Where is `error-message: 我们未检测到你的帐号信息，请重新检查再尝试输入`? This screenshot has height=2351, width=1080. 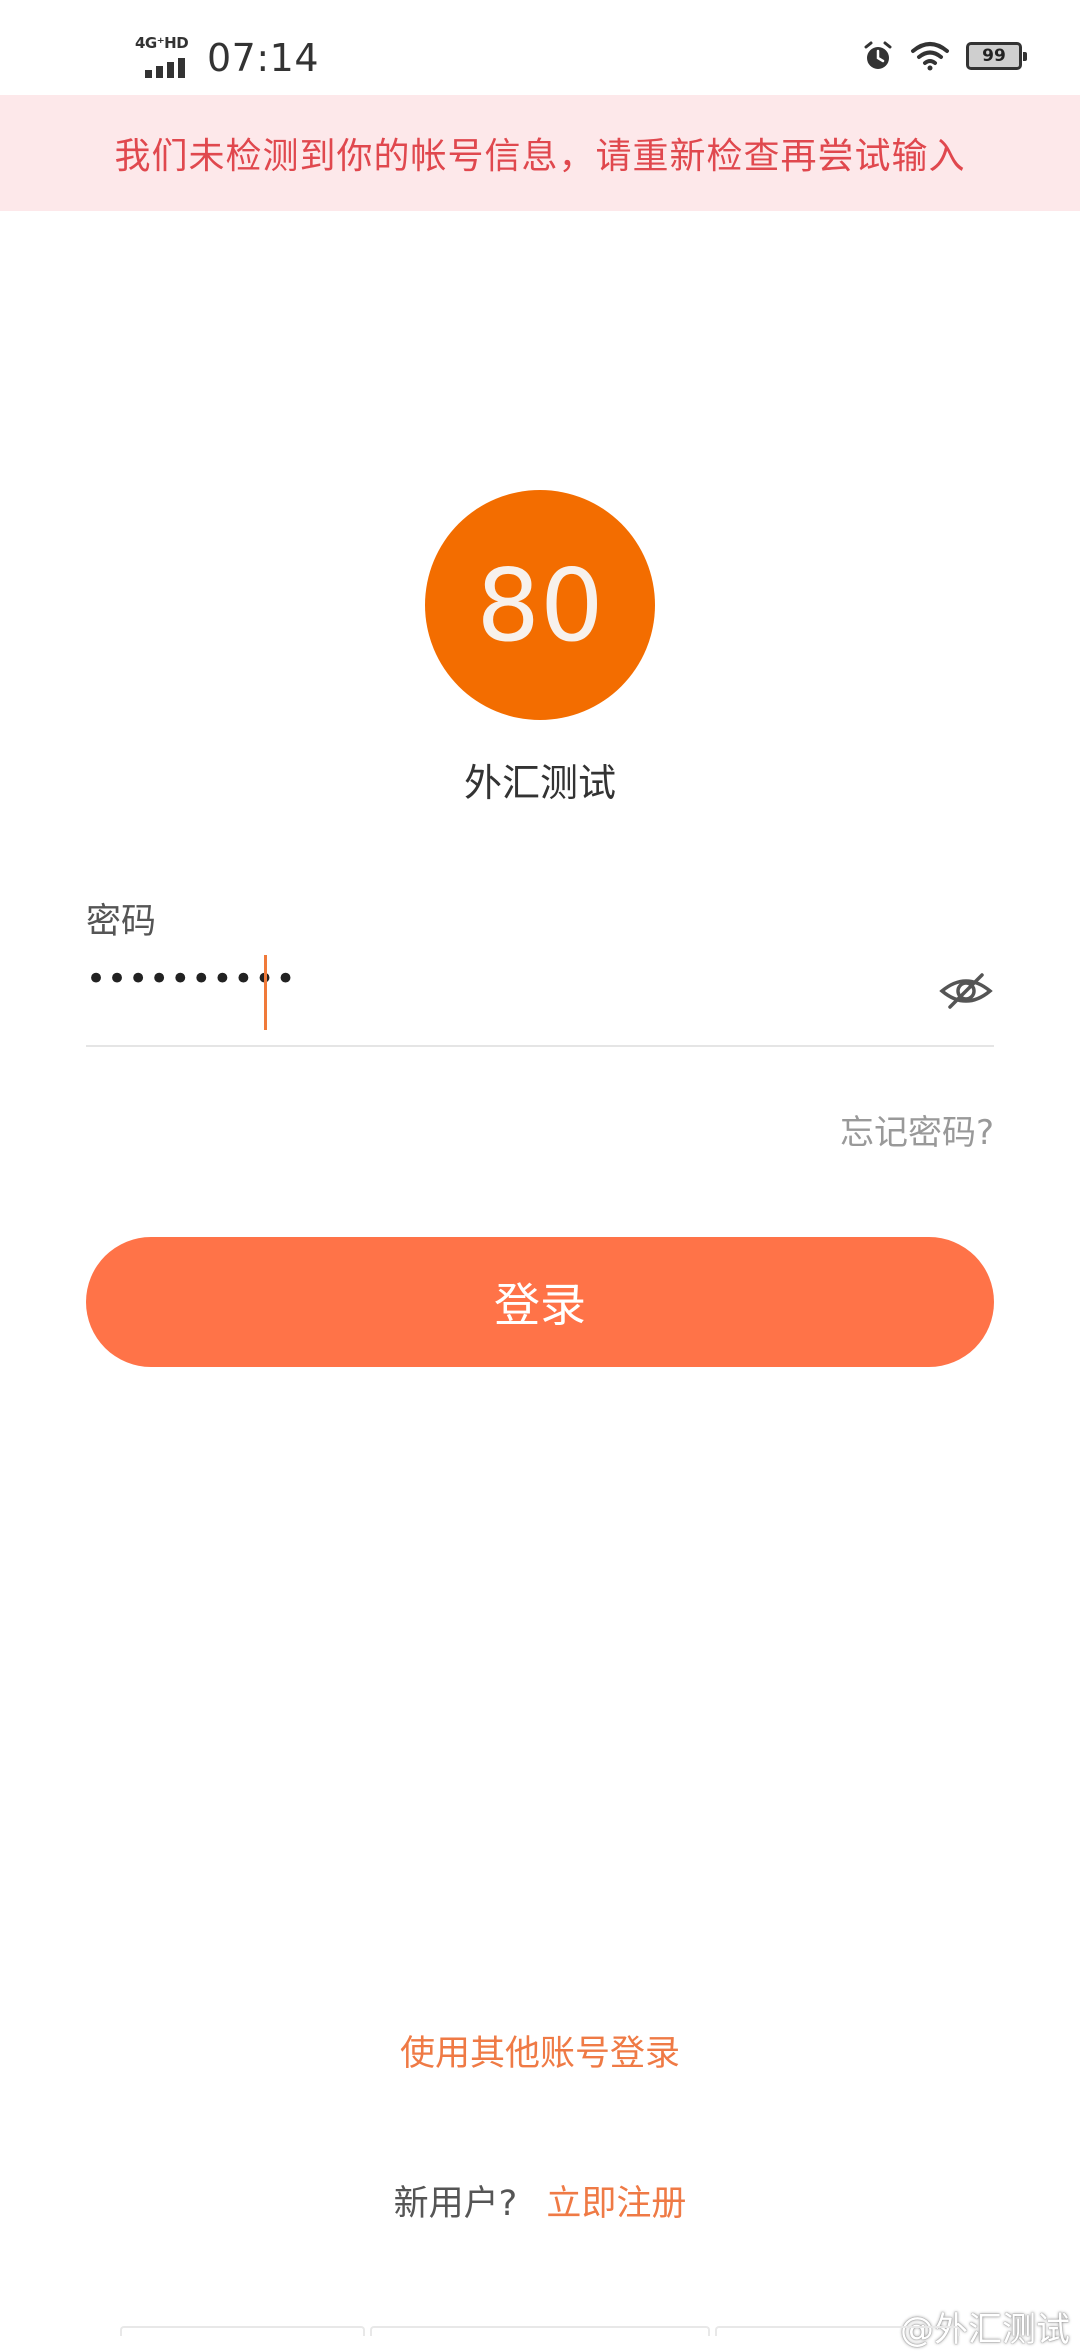 error-message: 我们未检测到你的帐号信息，请重新检查再尝试输入 is located at coordinates (540, 156).